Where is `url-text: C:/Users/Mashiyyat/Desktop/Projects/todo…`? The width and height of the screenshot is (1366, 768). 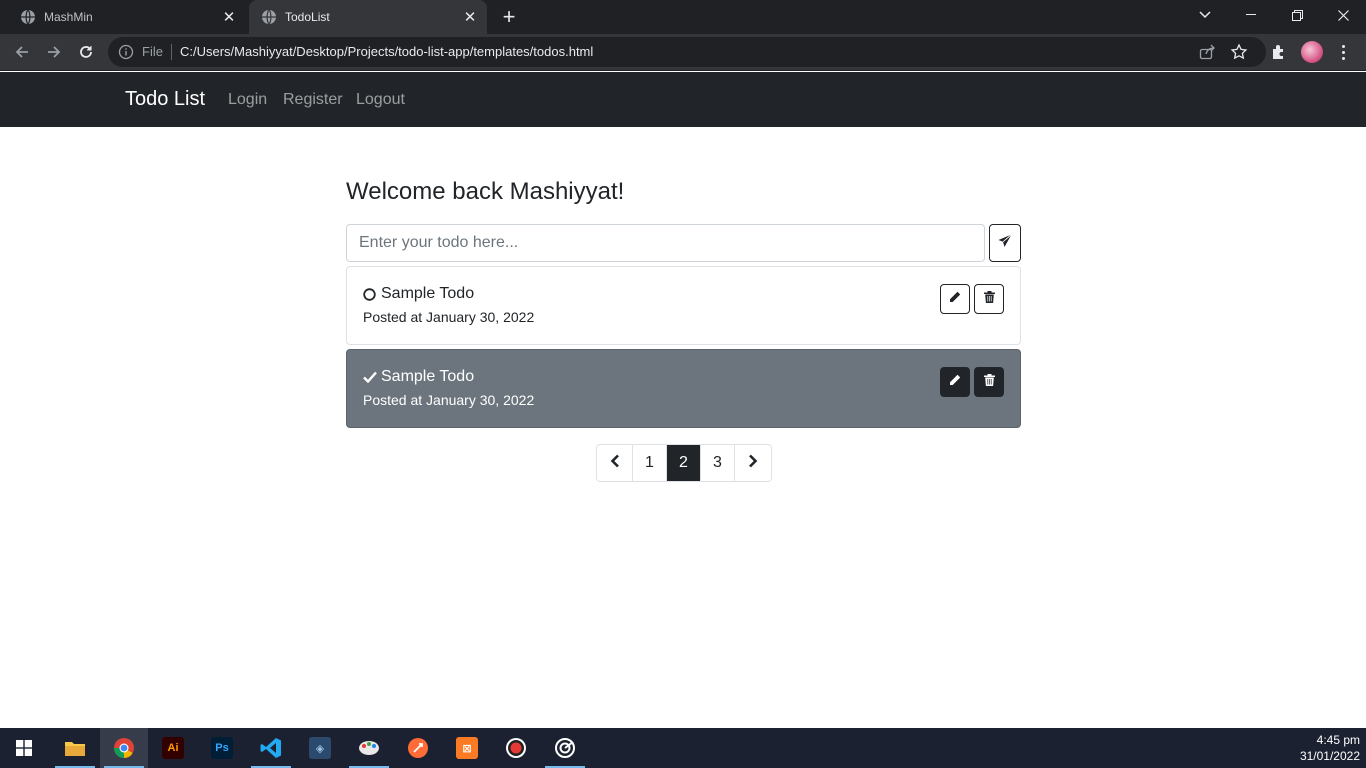 url-text: C:/Users/Mashiyyat/Desktop/Projects/todo… is located at coordinates (386, 51).